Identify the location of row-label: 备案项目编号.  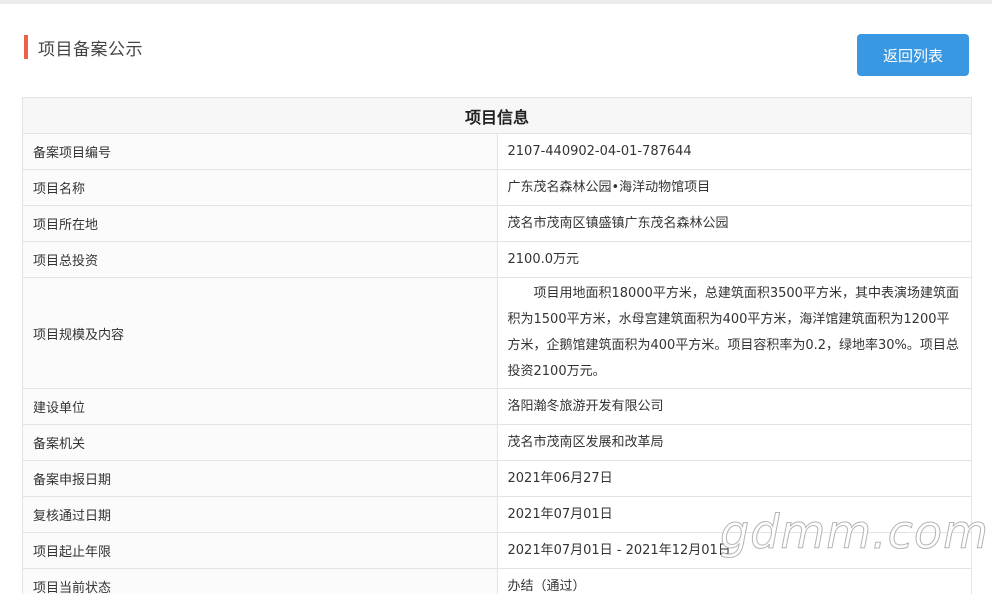
(260, 151).